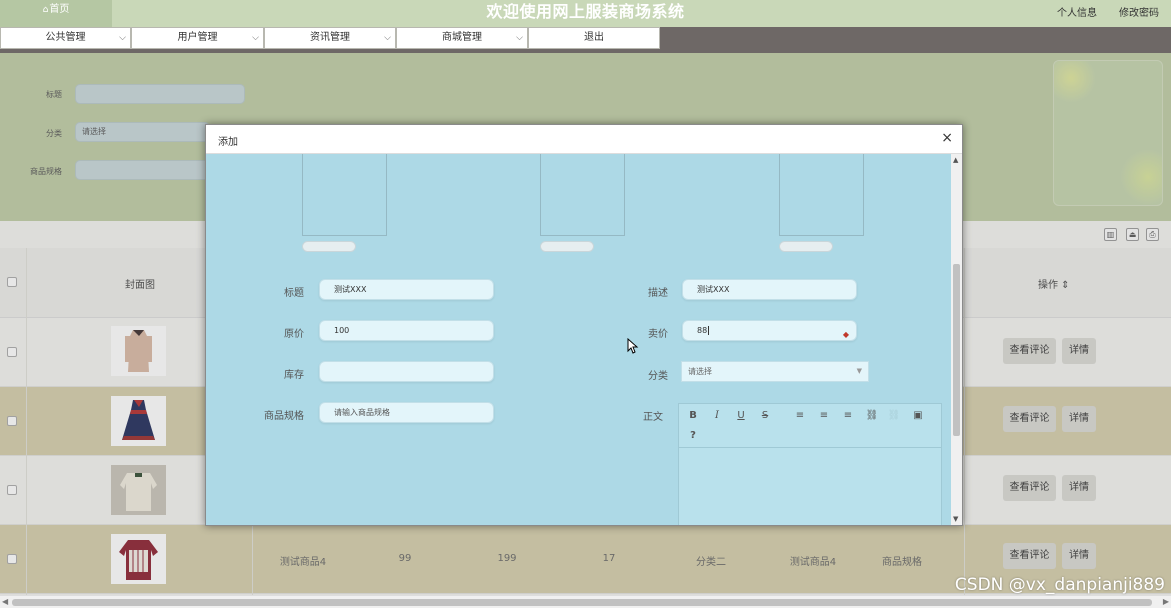  What do you see at coordinates (955, 160) in the screenshot?
I see `scroll-up-icon: ▲` at bounding box center [955, 160].